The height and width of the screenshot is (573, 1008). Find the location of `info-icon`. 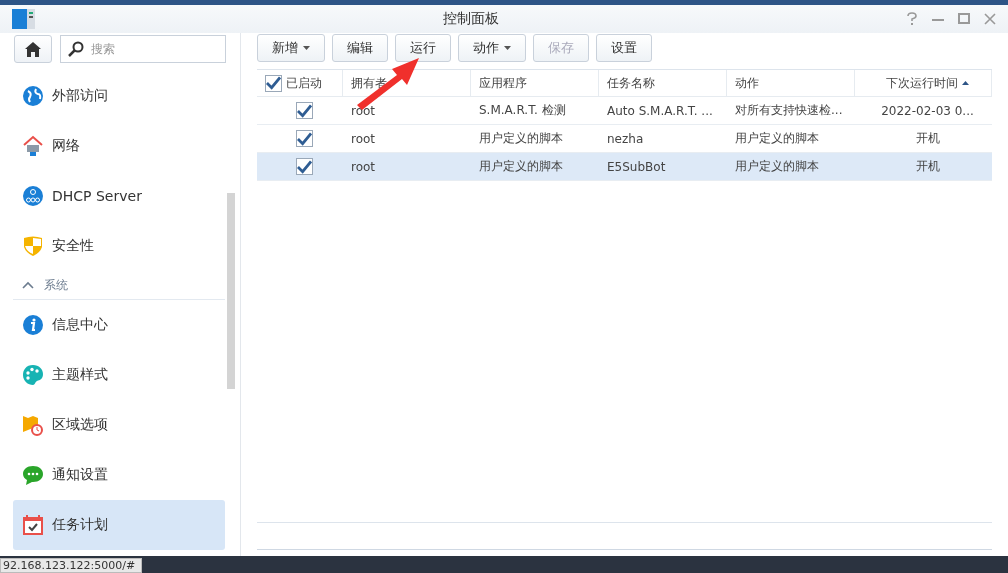

info-icon is located at coordinates (33, 325).